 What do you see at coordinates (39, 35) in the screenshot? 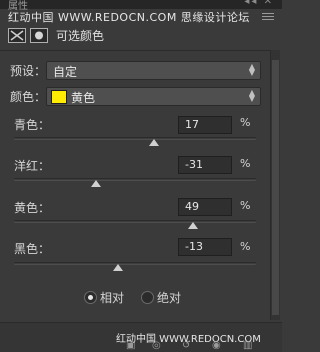
I see `layer-mask-icon` at bounding box center [39, 35].